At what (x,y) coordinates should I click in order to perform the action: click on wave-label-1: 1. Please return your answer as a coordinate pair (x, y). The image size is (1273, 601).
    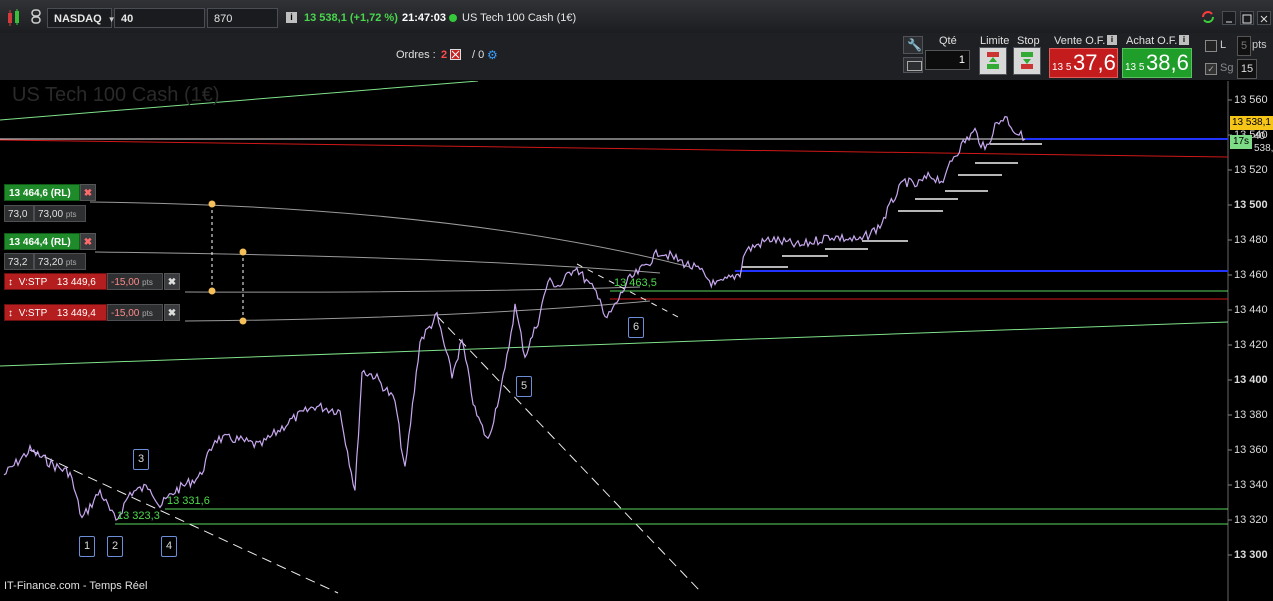
    Looking at the image, I should click on (87, 546).